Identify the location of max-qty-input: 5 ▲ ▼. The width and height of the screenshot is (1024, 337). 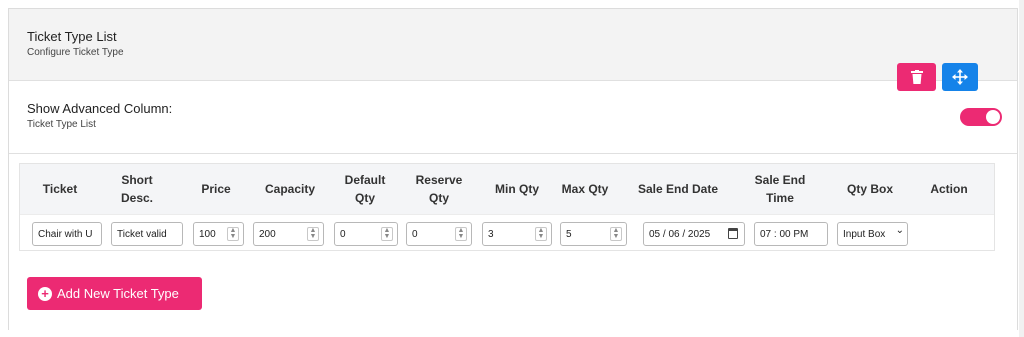
(593, 234).